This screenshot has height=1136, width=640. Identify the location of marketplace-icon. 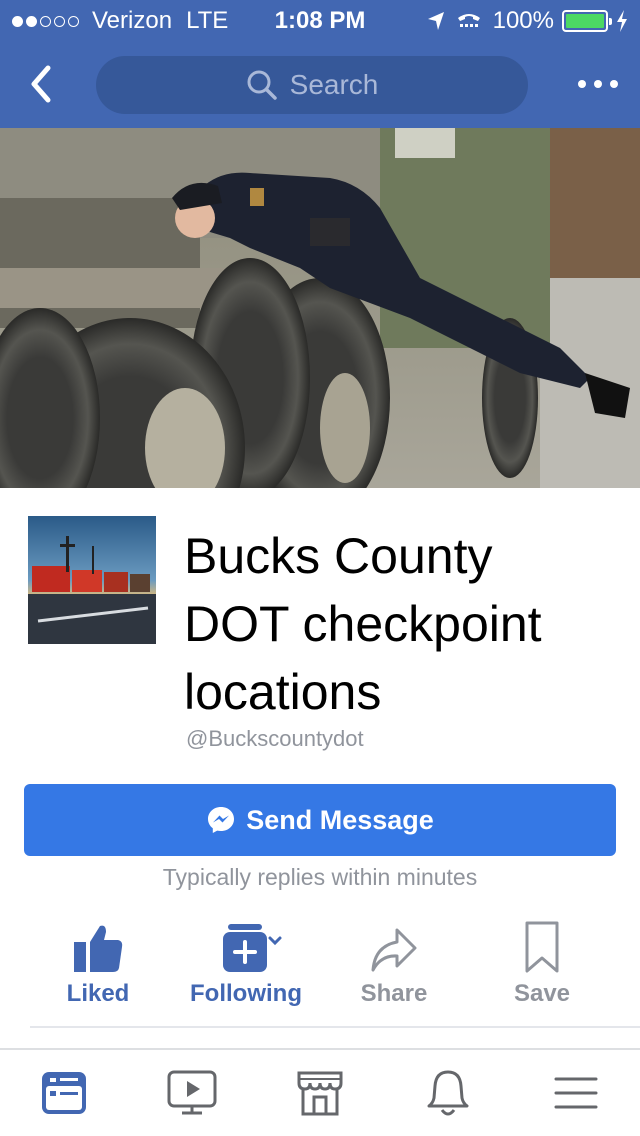
(320, 1093).